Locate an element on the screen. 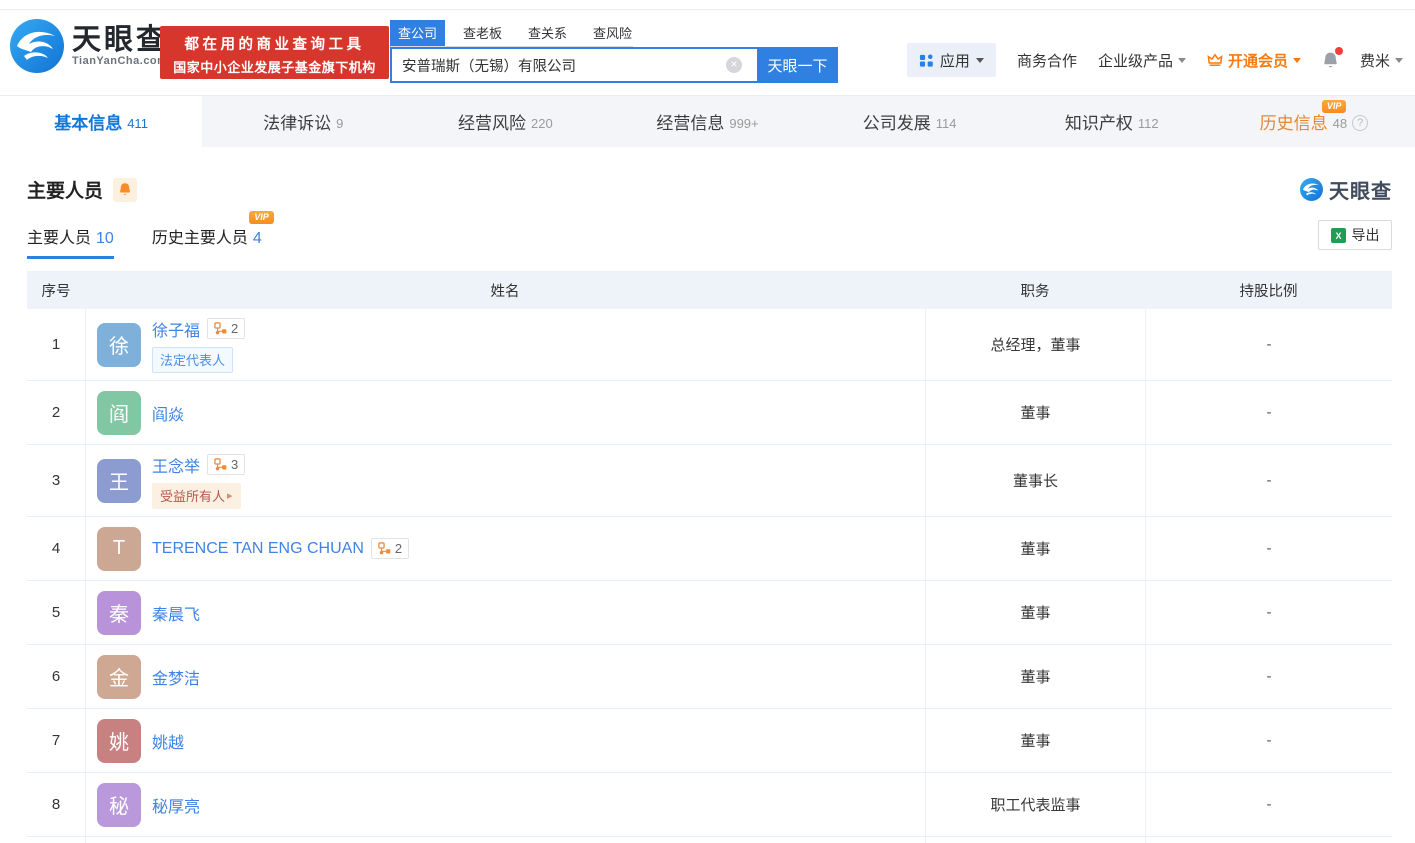 The image size is (1415, 843). avatar: 金 is located at coordinates (119, 676).